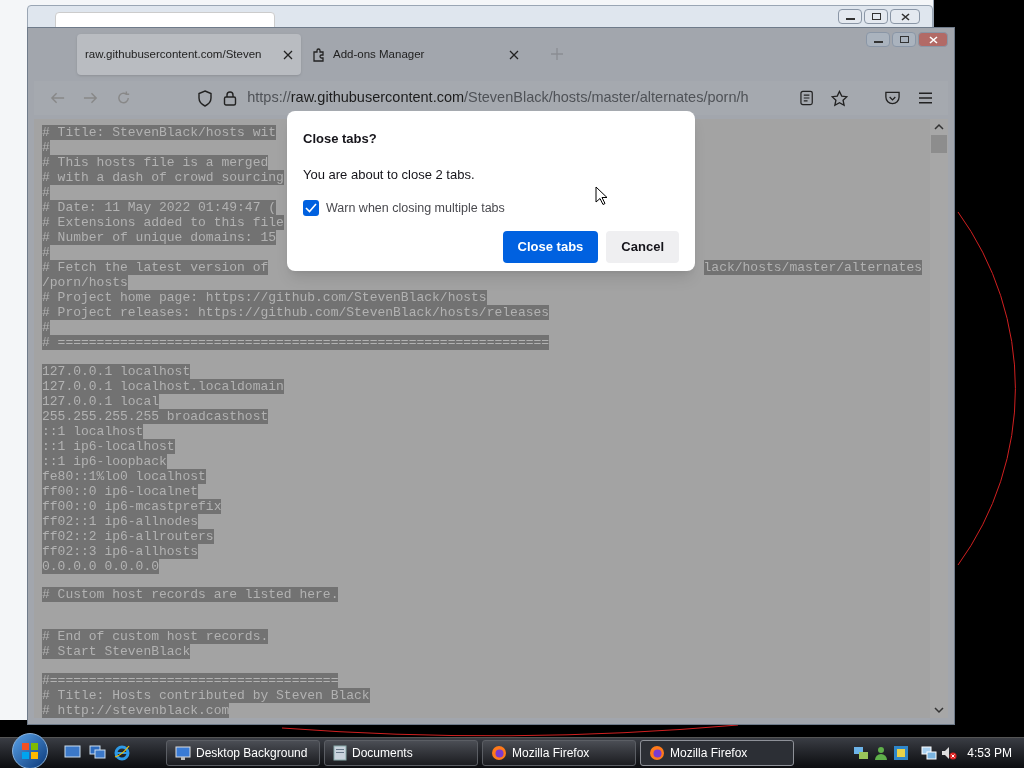  What do you see at coordinates (939, 710) in the screenshot?
I see `scroll-down-icon` at bounding box center [939, 710].